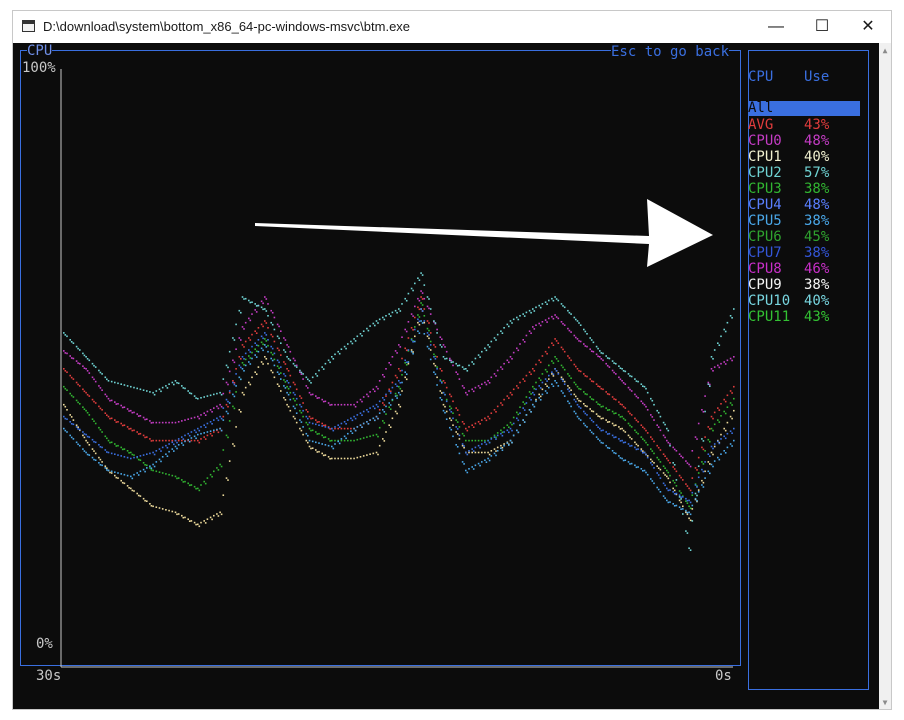  I want to click on console-app-icon, so click(28, 26).